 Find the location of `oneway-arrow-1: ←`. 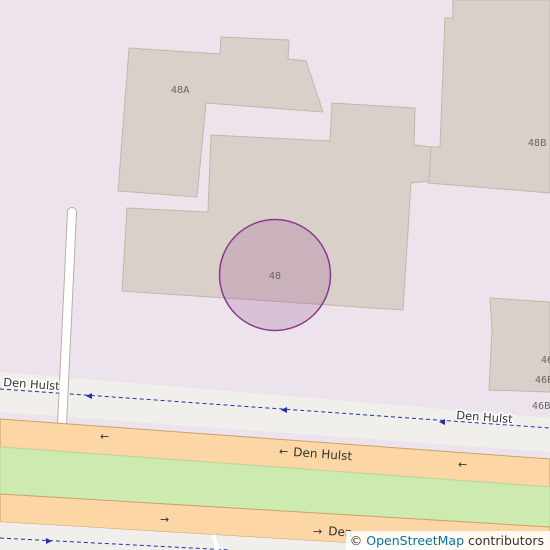

oneway-arrow-1: ← is located at coordinates (104, 436).